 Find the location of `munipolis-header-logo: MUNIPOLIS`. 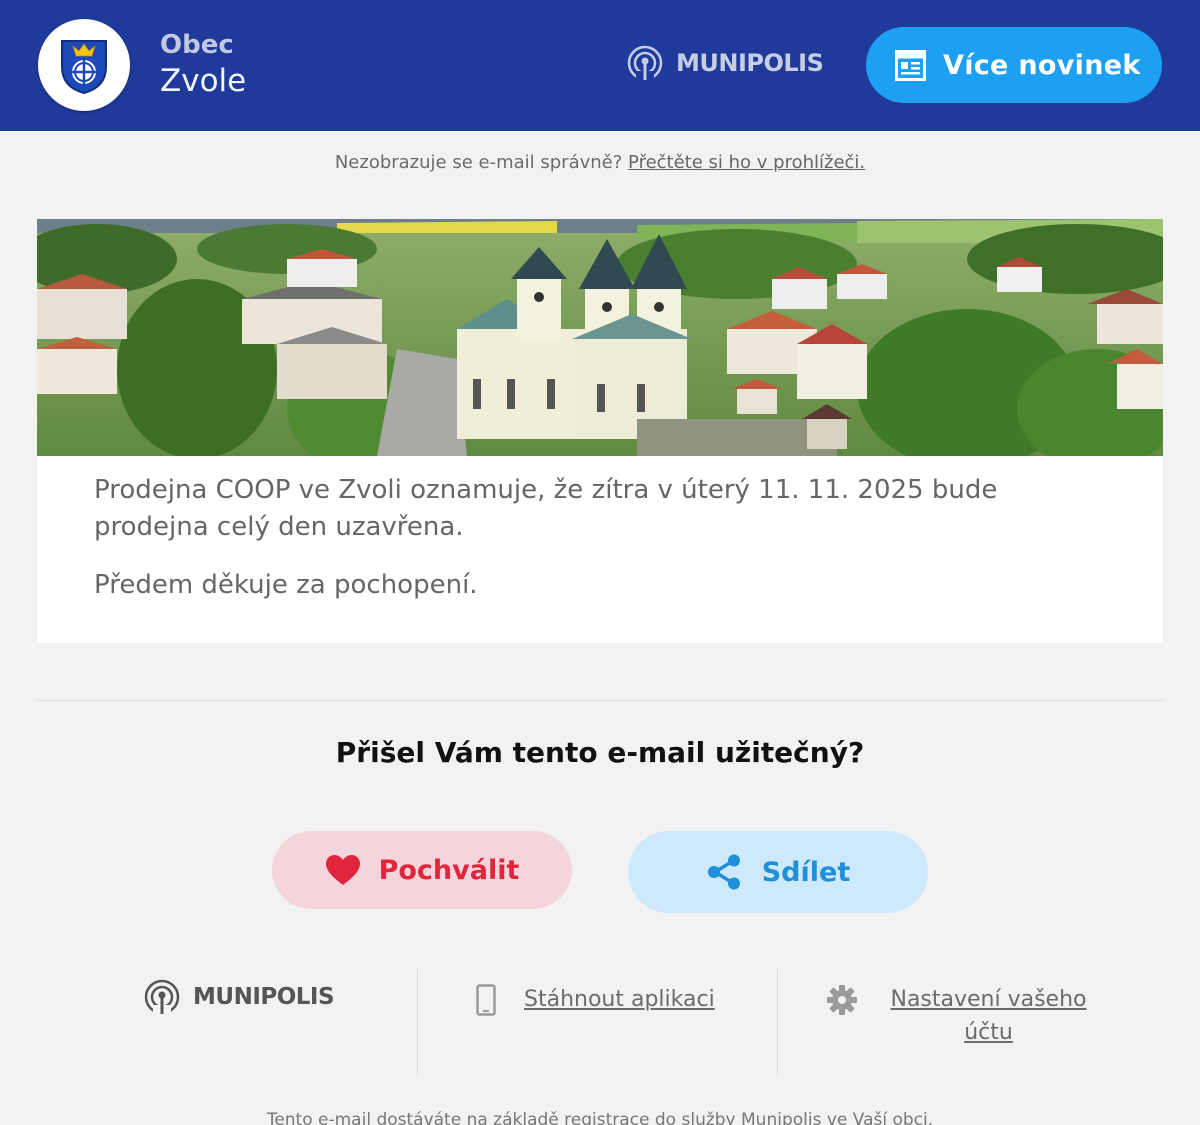

munipolis-header-logo: MUNIPOLIS is located at coordinates (725, 63).